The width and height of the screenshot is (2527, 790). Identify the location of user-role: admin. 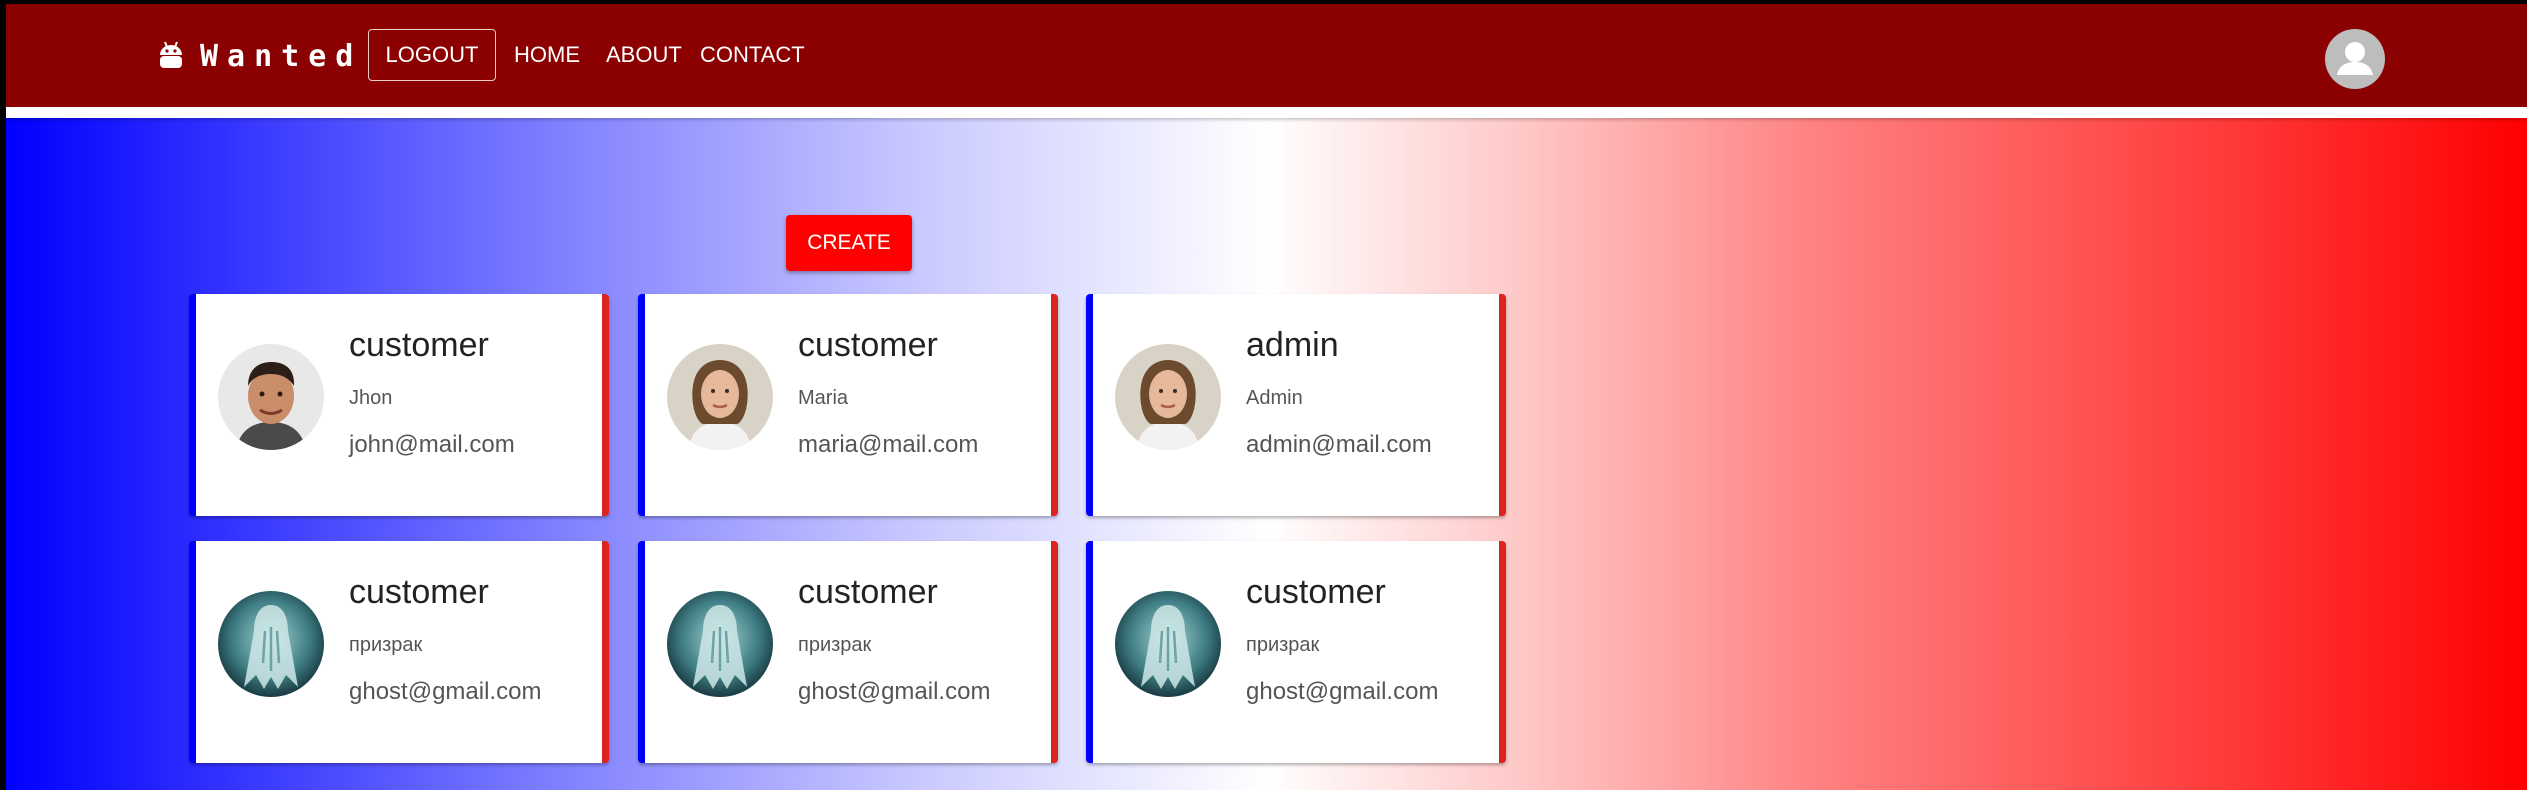
(1292, 345).